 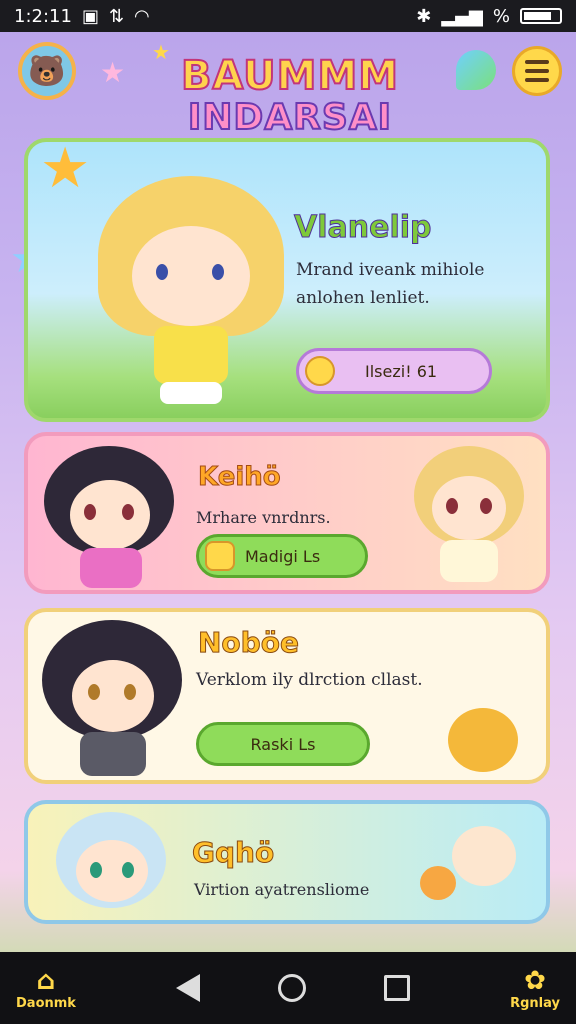 I want to click on menu-button, so click(x=537, y=71).